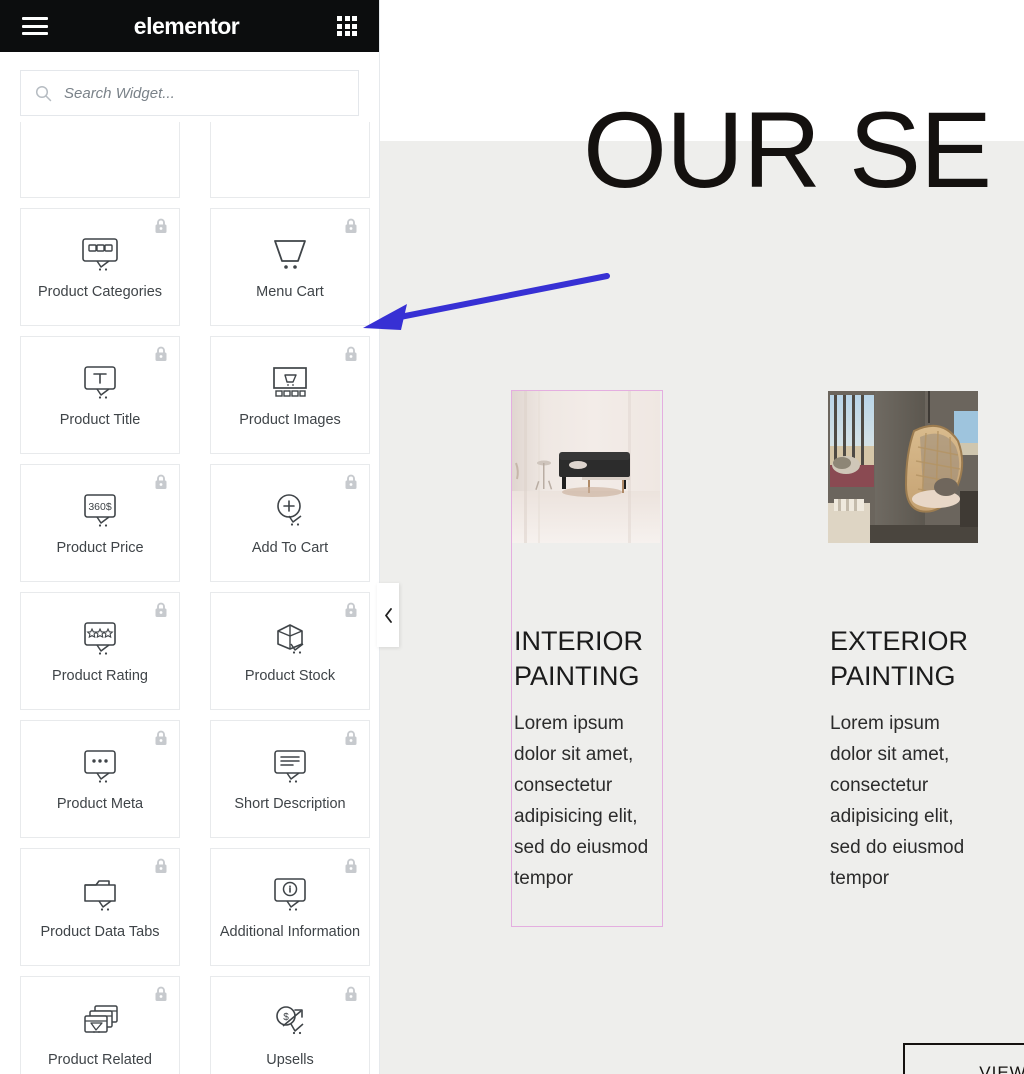 This screenshot has height=1074, width=1024. Describe the element at coordinates (290, 676) in the screenshot. I see `widget-label: Product Stock` at that location.